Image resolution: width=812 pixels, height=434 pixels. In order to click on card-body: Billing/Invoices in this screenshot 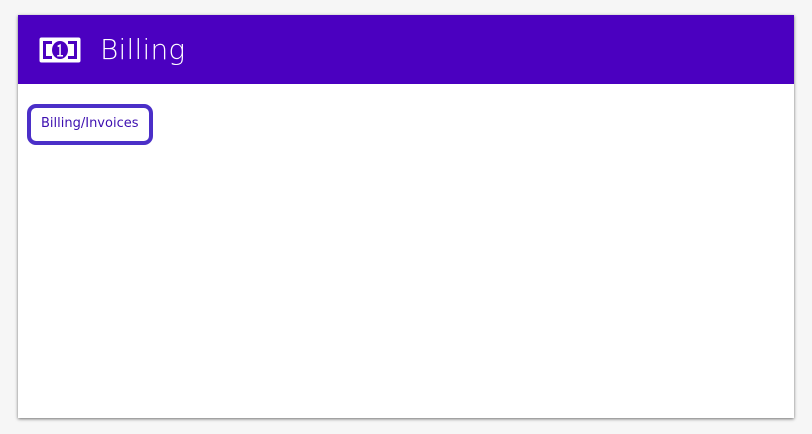, I will do `click(406, 114)`.